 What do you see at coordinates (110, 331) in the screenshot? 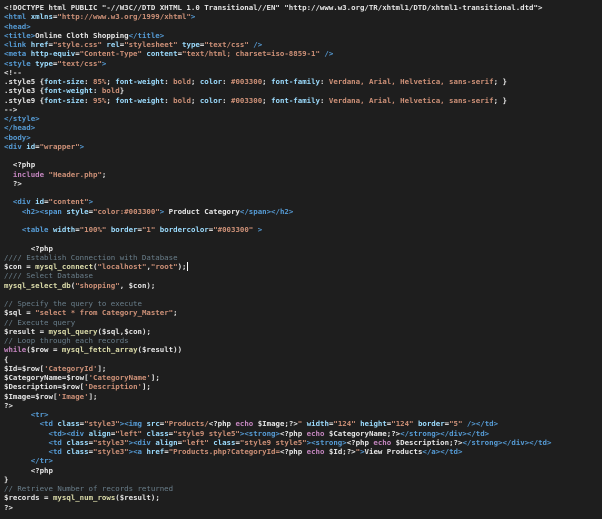
I see `code-token: $sql` at bounding box center [110, 331].